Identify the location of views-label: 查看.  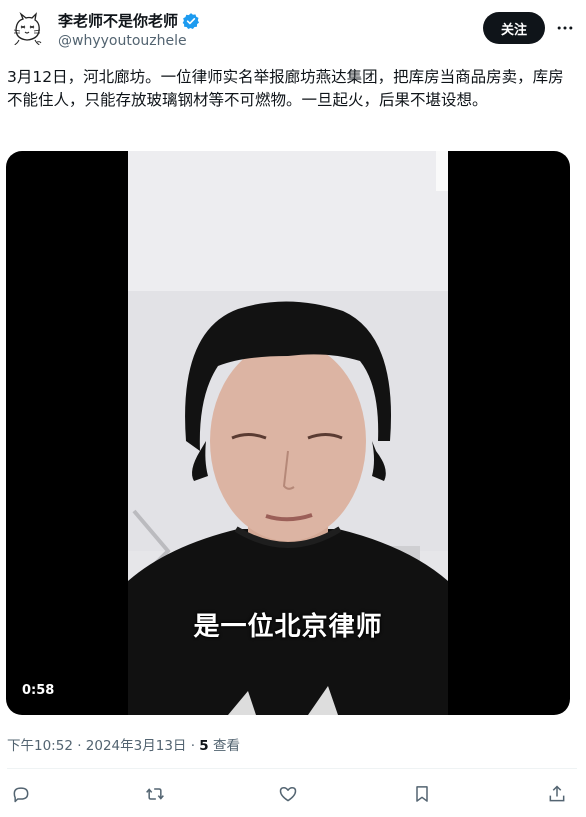
(224, 746).